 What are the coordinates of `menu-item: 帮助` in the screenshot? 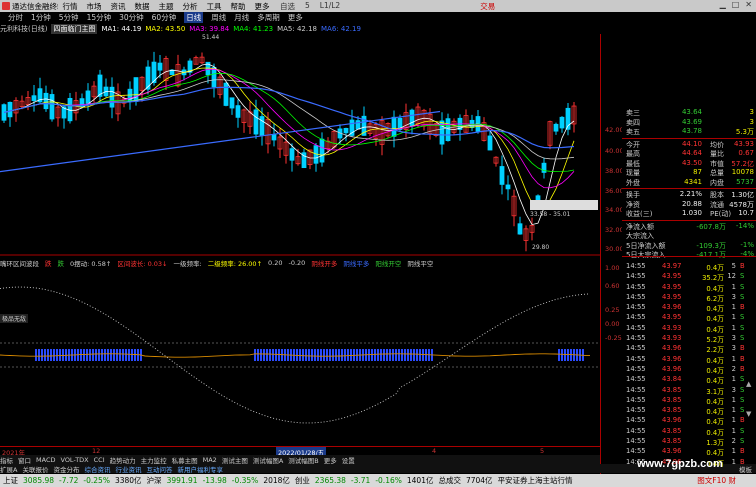 It's located at (238, 6).